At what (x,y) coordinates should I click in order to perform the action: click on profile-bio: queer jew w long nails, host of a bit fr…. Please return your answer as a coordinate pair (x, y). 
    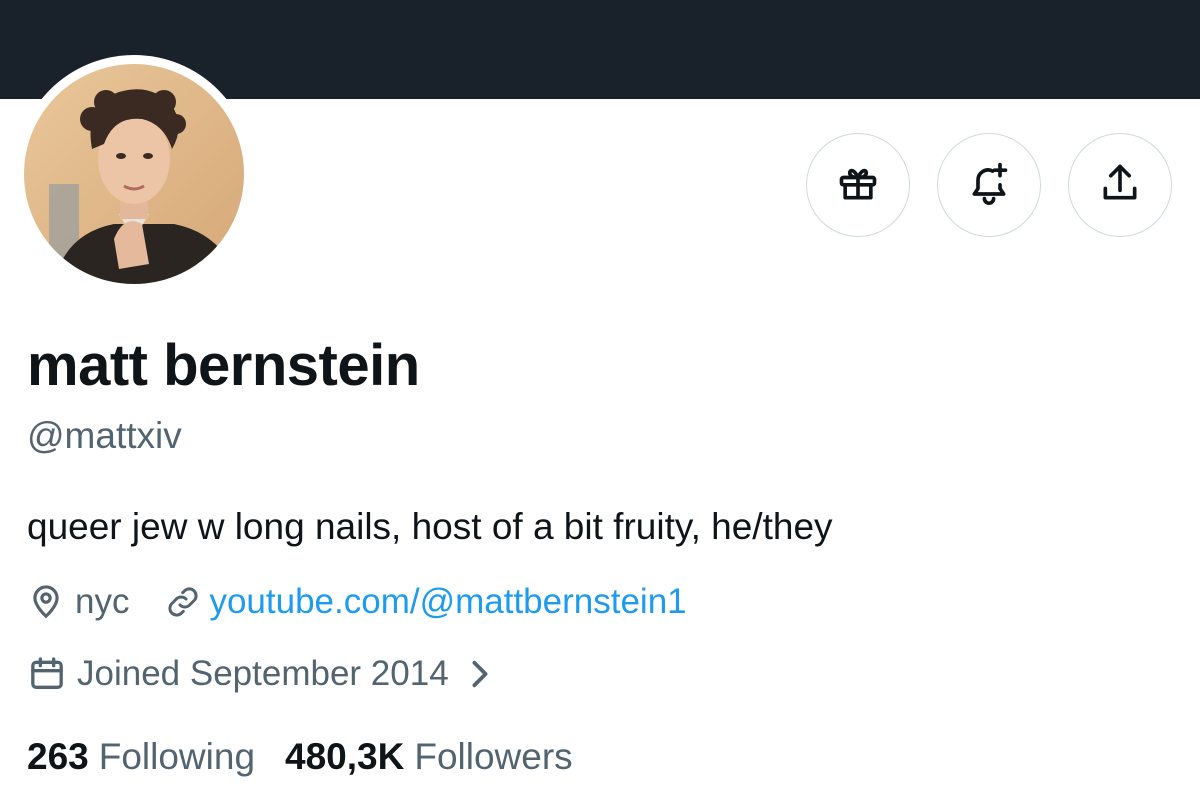
    Looking at the image, I should click on (430, 526).